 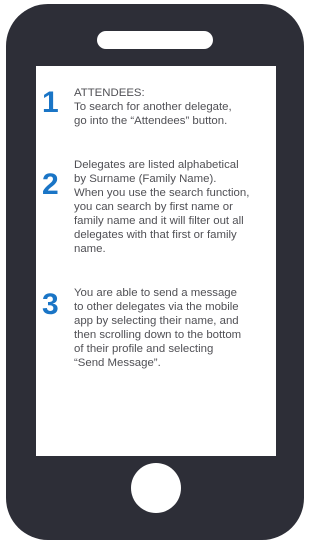 I want to click on step-number-1: 1, so click(x=50, y=102).